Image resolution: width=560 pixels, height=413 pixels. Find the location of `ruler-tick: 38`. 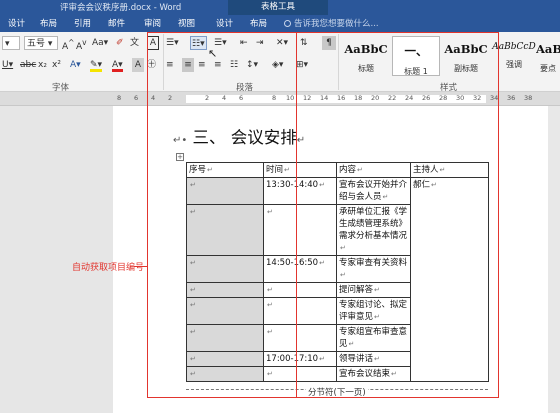

ruler-tick: 38 is located at coordinates (528, 98).